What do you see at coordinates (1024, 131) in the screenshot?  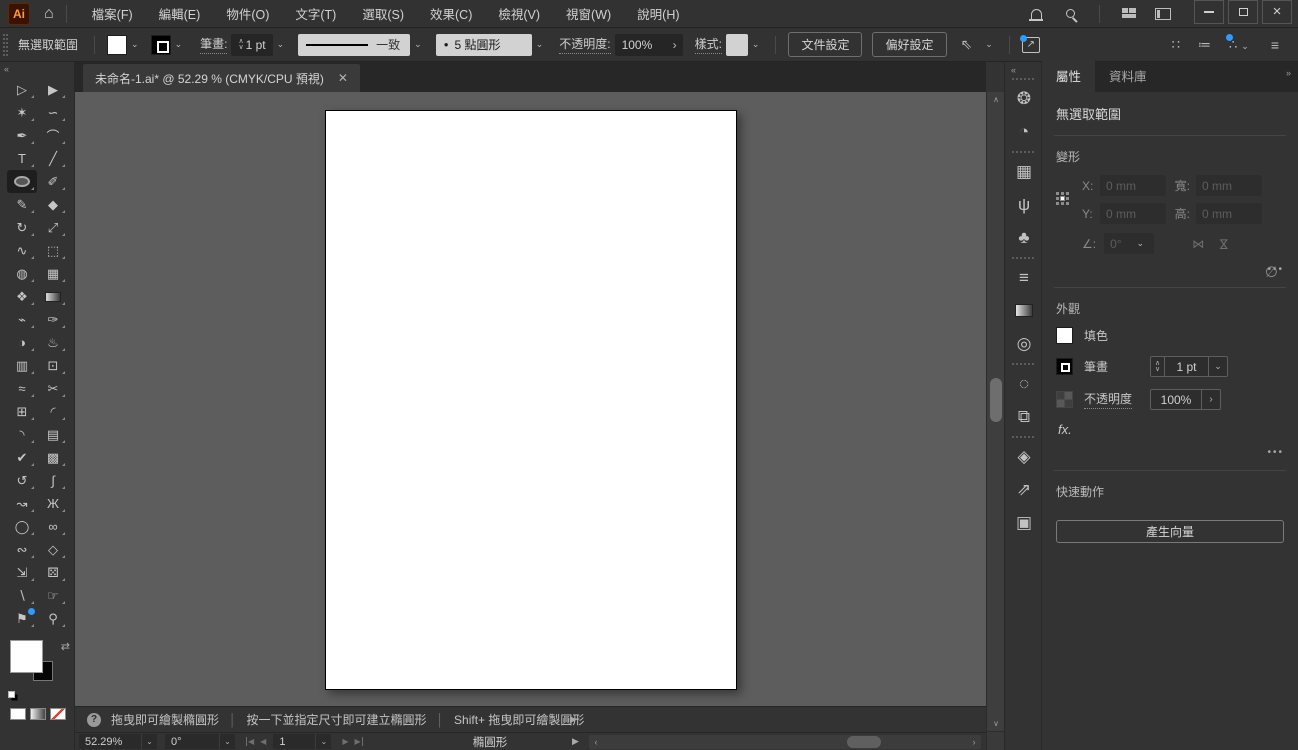 I see `color-guide-panel-icon: ◔` at bounding box center [1024, 131].